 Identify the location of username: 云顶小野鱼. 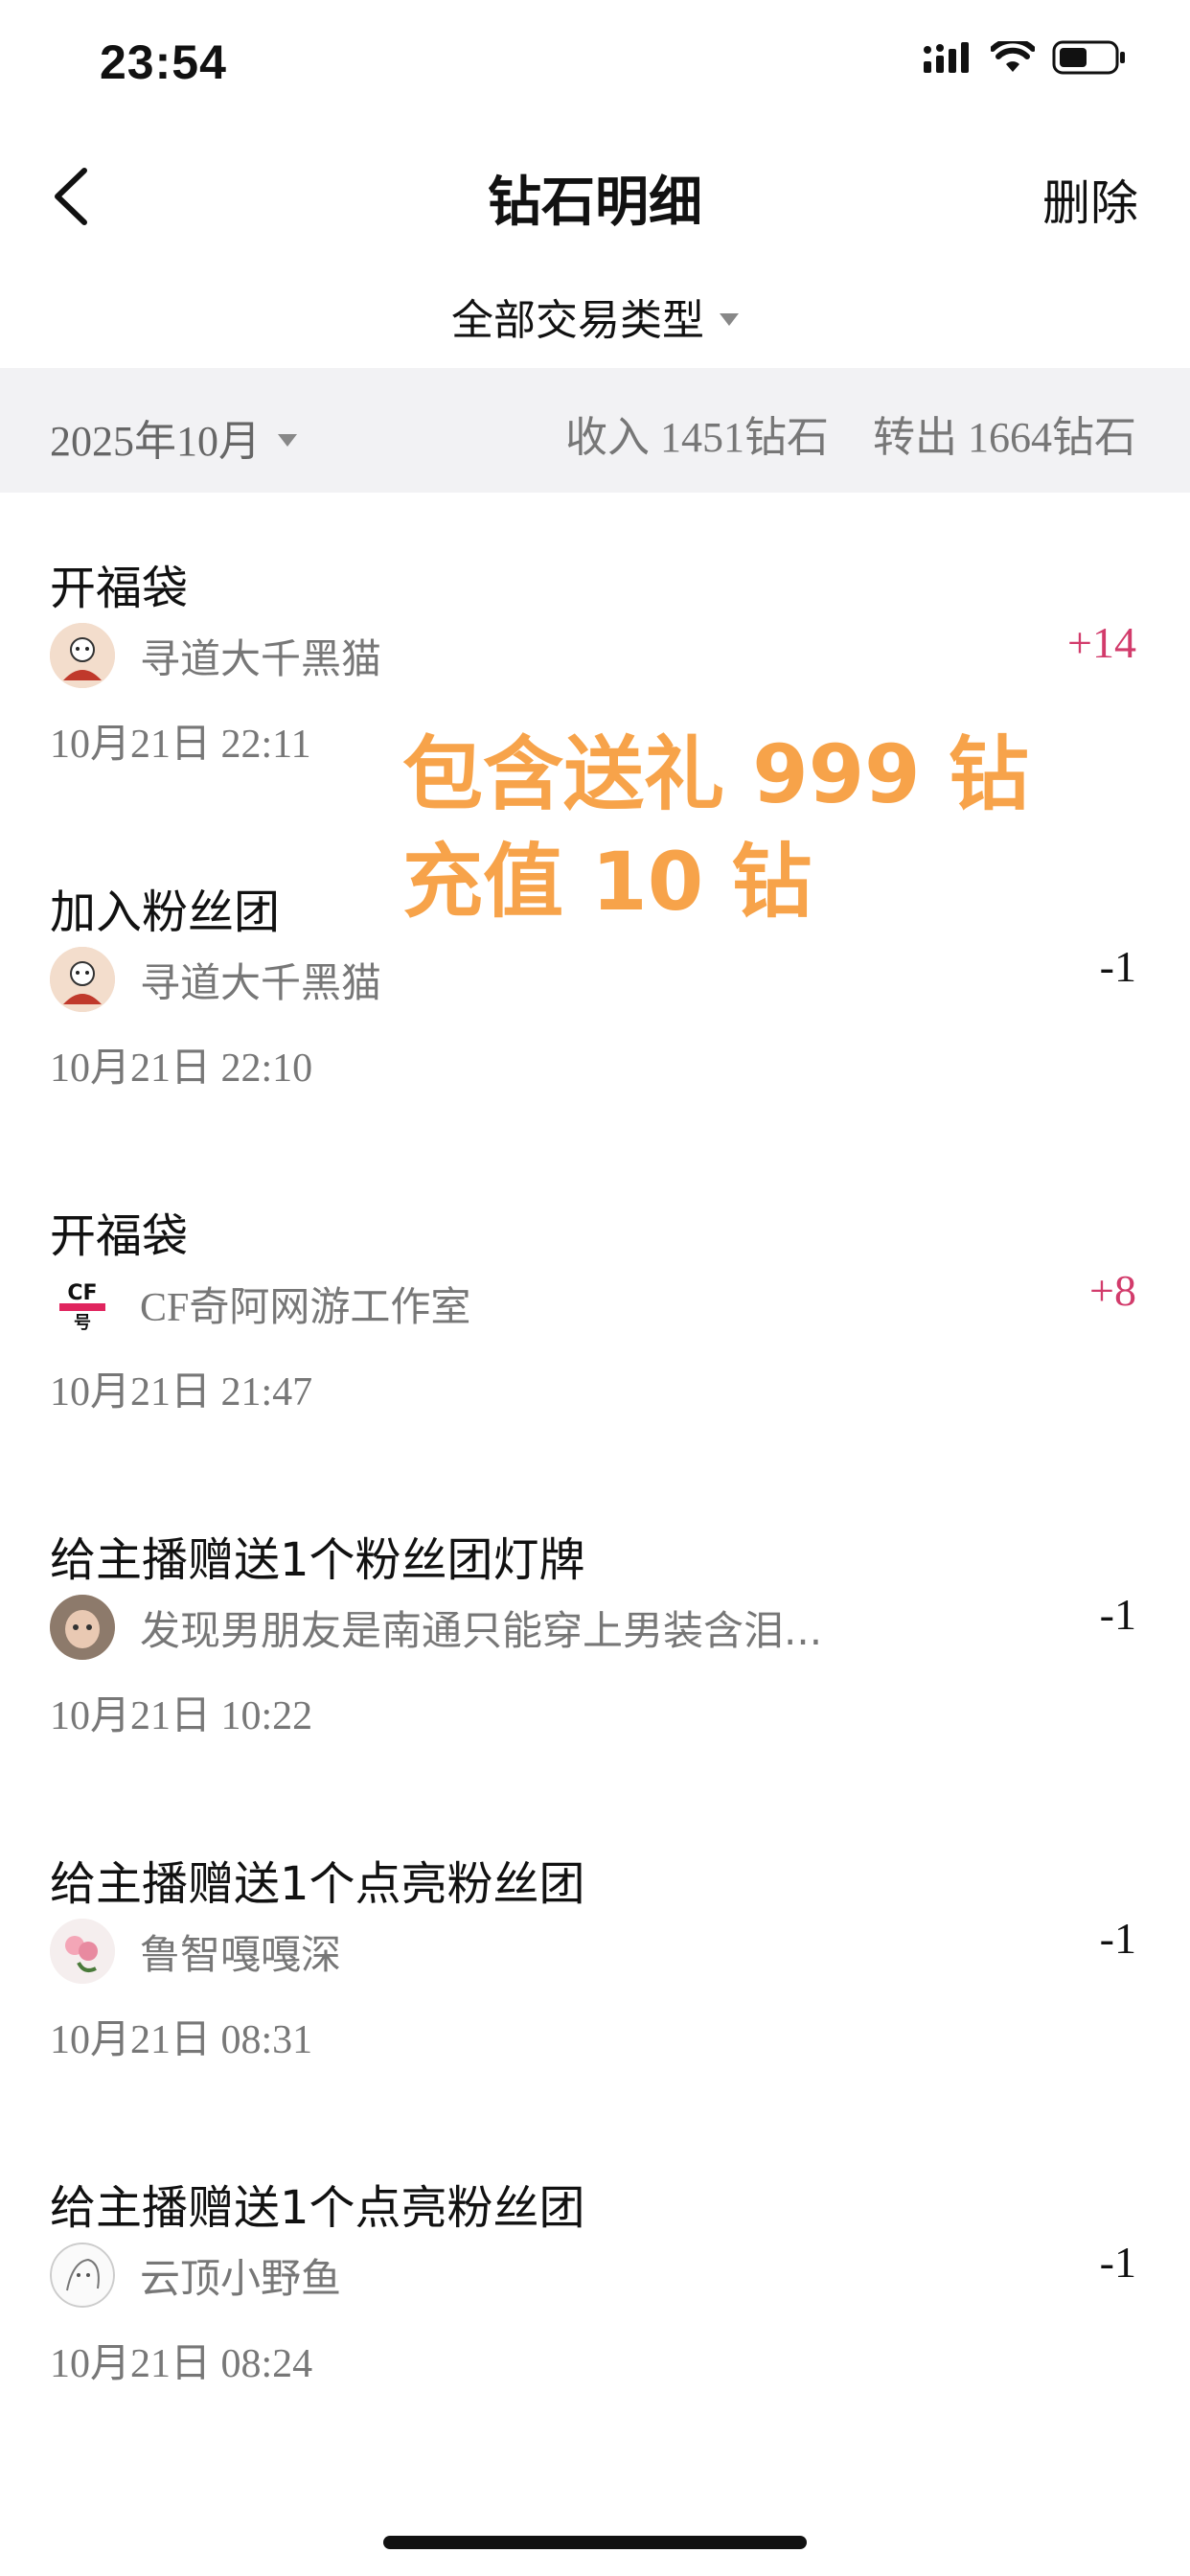
(241, 2278).